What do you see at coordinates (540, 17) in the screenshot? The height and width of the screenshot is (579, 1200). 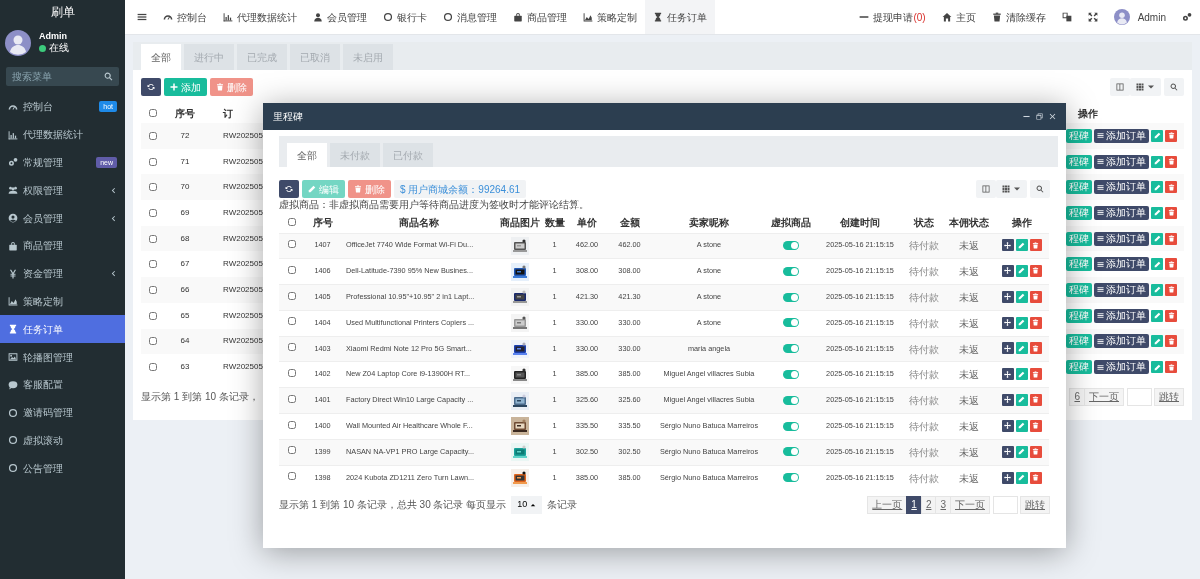 I see `nav-tab: 商品管理` at bounding box center [540, 17].